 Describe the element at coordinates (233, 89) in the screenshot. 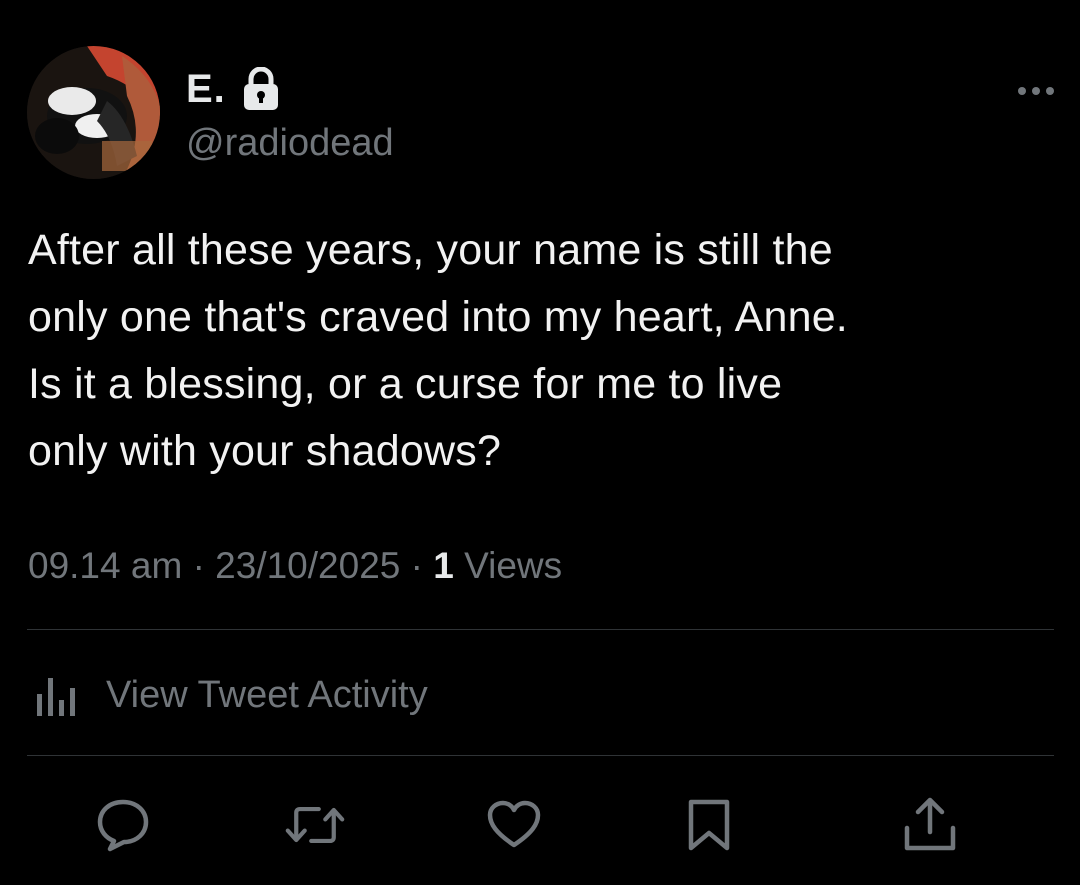

I see `author-name-row: E.` at that location.